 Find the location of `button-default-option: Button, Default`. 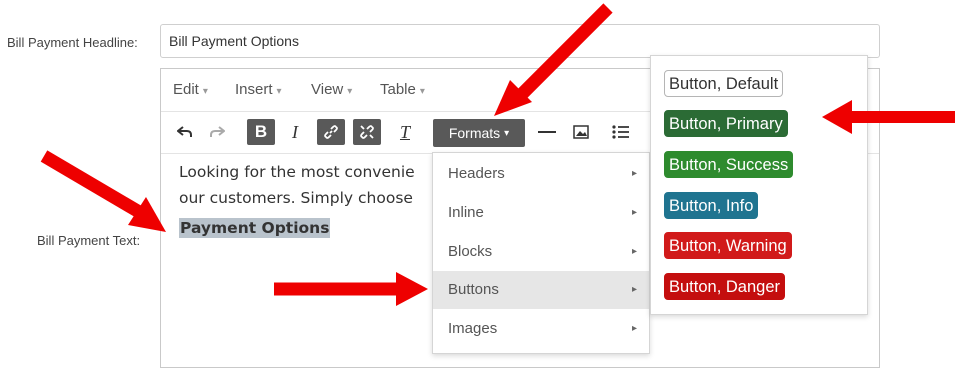

button-default-option: Button, Default is located at coordinates (724, 83).